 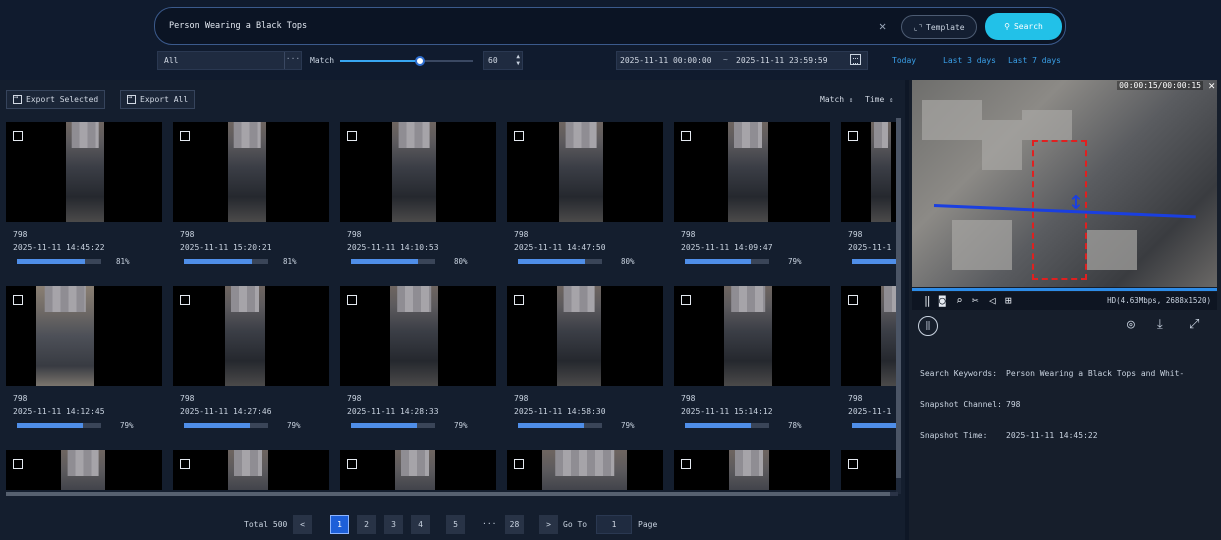 What do you see at coordinates (1160, 324) in the screenshot?
I see `download-icon: ⤓` at bounding box center [1160, 324].